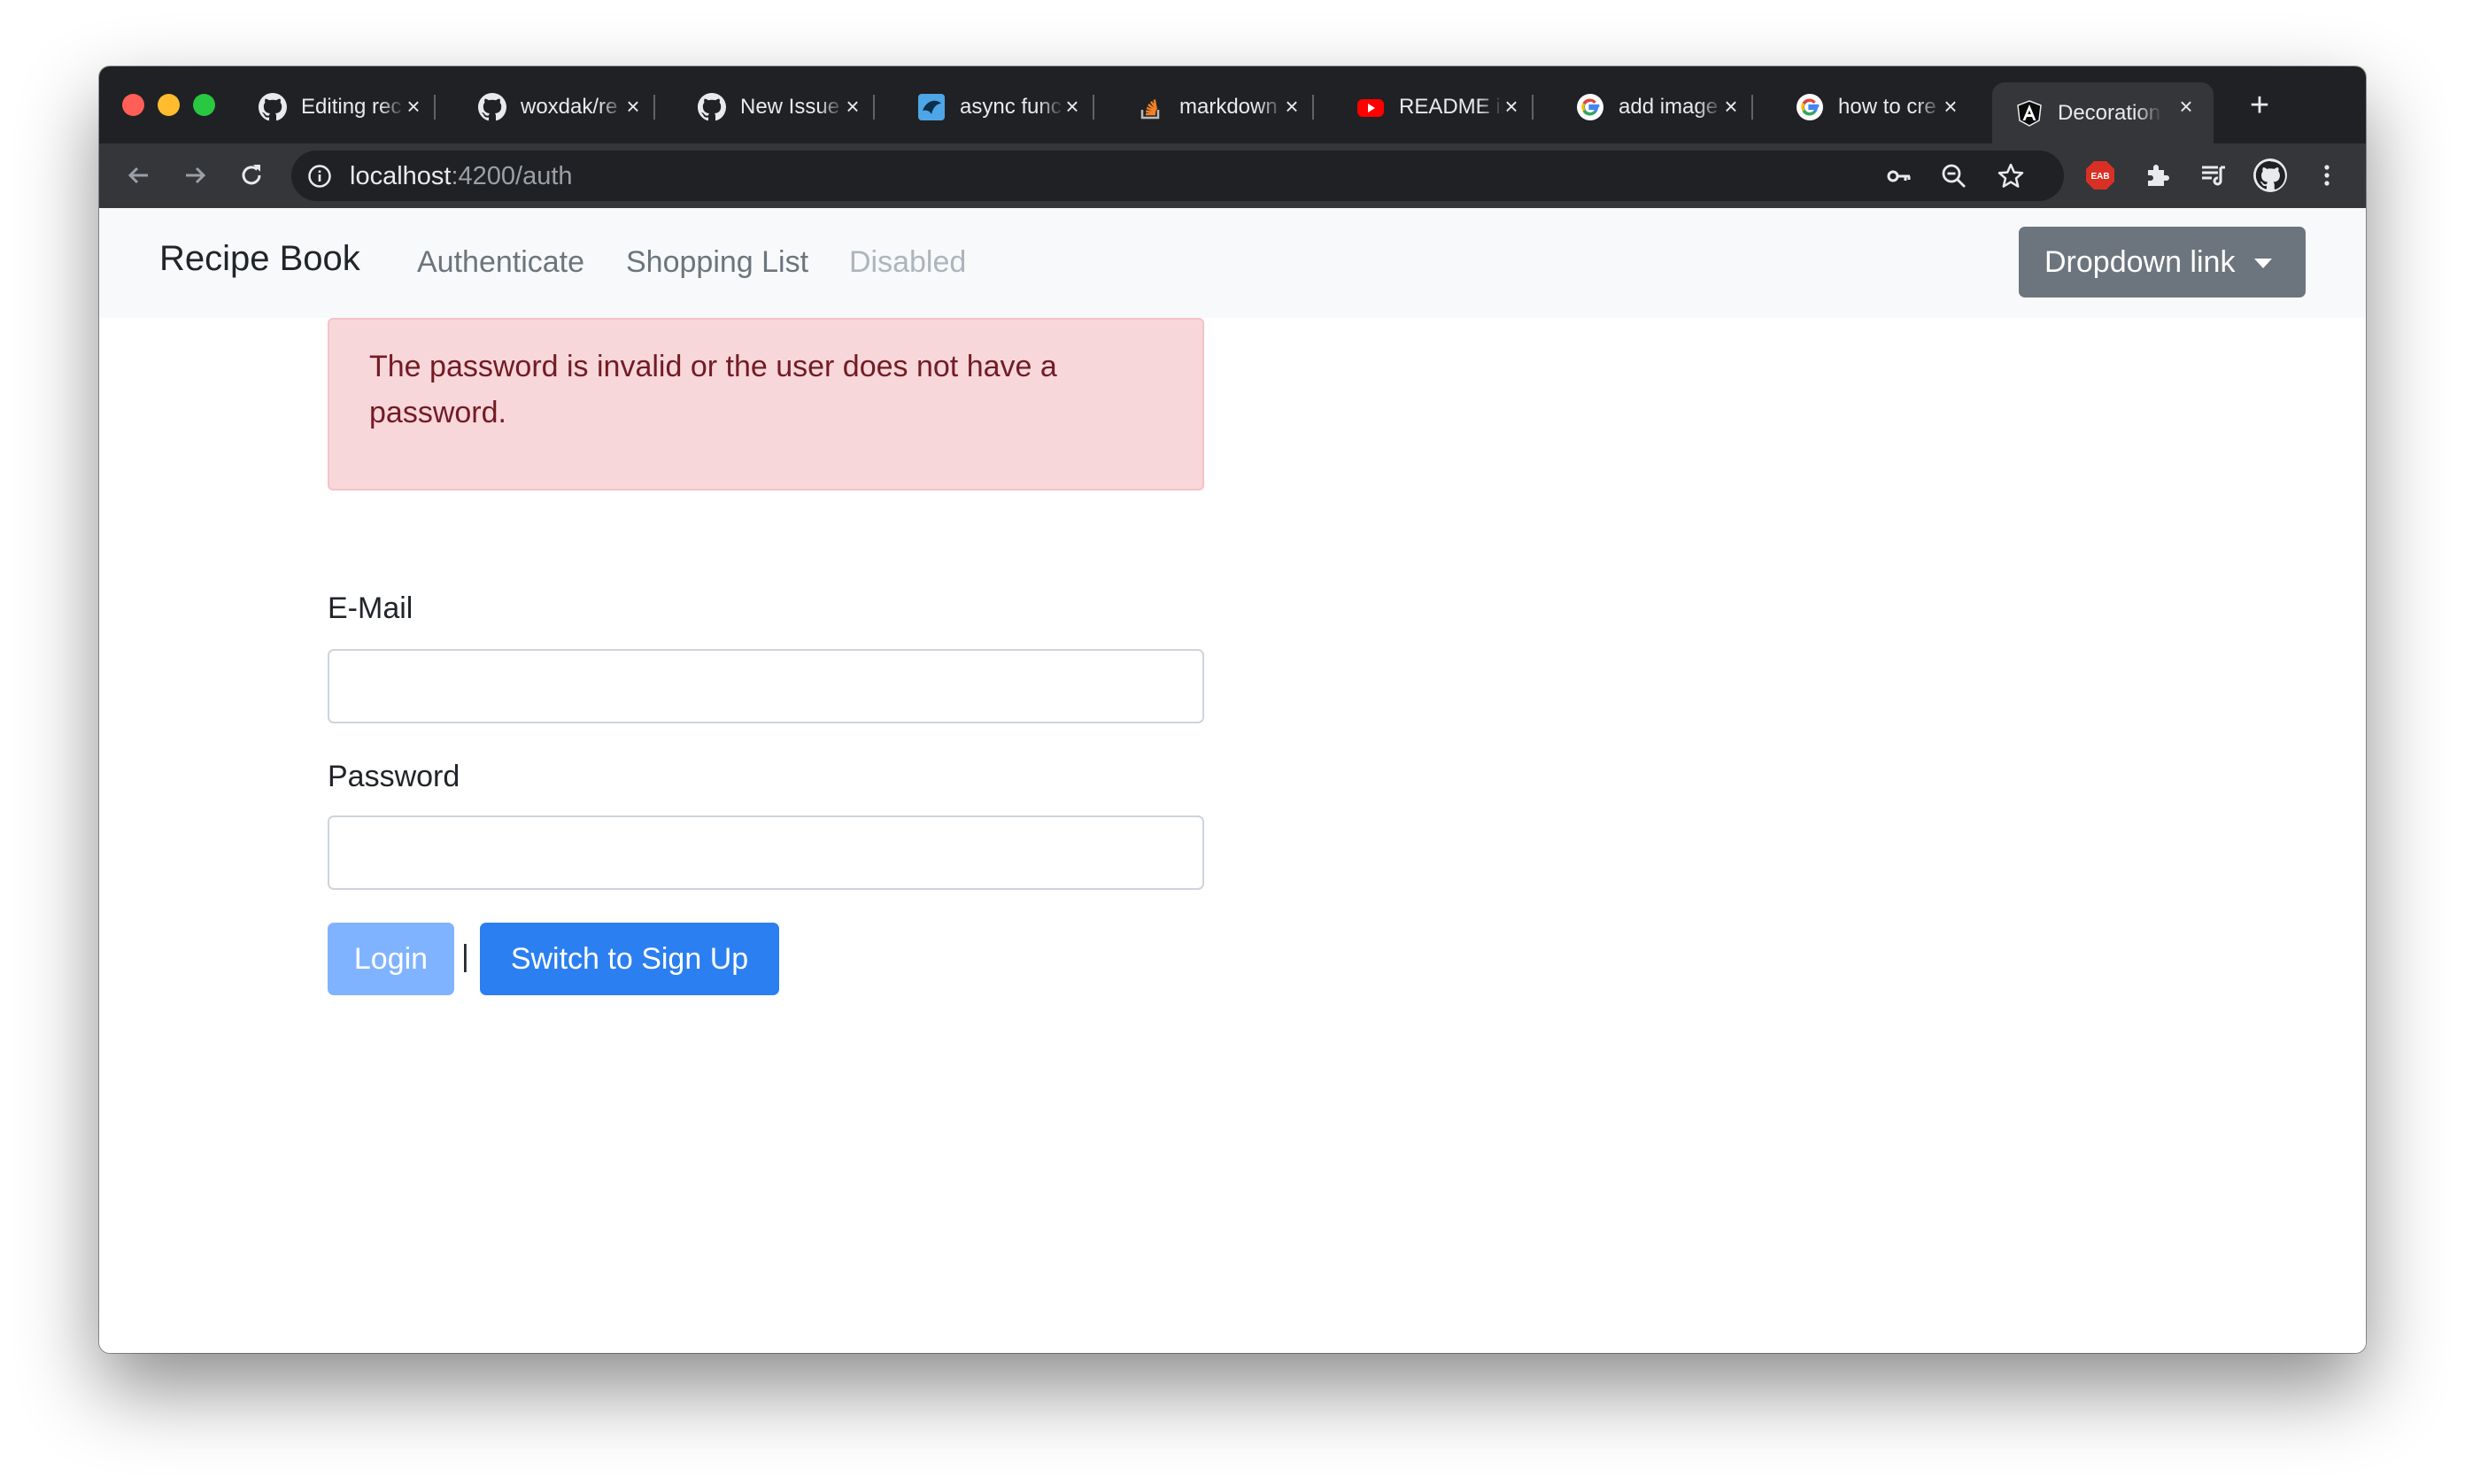  I want to click on address-bar: localhost:4200/auth, so click(1177, 176).